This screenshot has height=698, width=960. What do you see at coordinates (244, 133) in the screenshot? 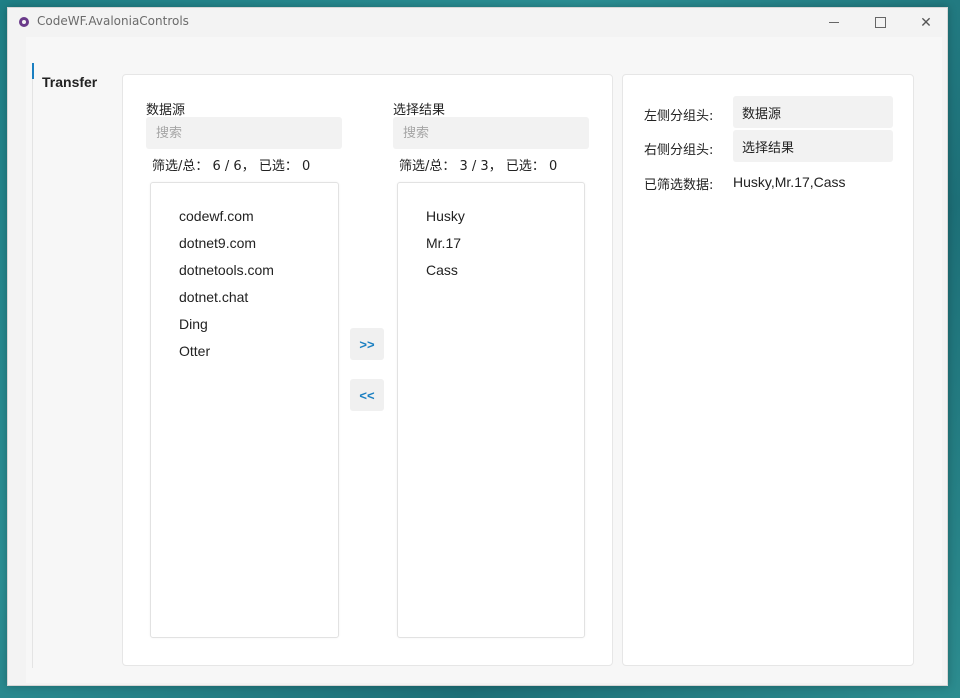
I see `source-search-input` at bounding box center [244, 133].